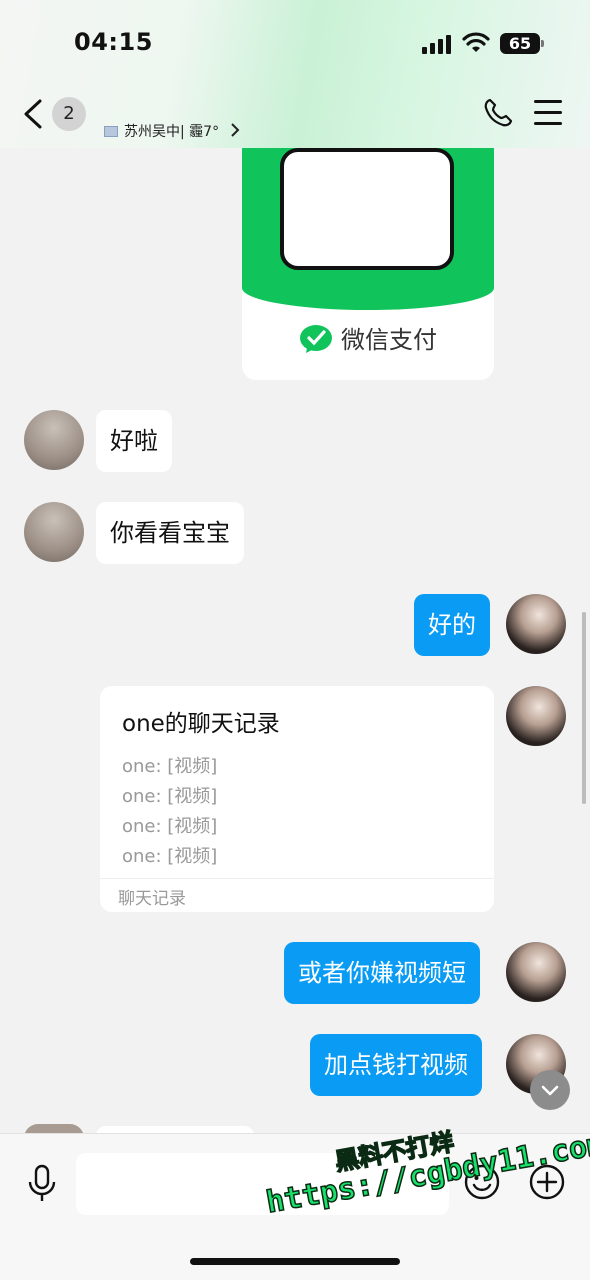 The width and height of the screenshot is (590, 1280). Describe the element at coordinates (111, 131) in the screenshot. I see `location-thumbnail-icon` at that location.